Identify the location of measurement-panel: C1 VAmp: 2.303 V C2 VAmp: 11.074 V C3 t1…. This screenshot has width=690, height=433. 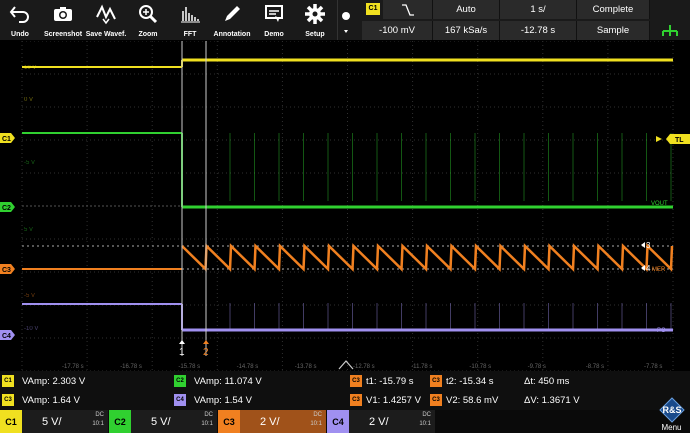
(345, 390).